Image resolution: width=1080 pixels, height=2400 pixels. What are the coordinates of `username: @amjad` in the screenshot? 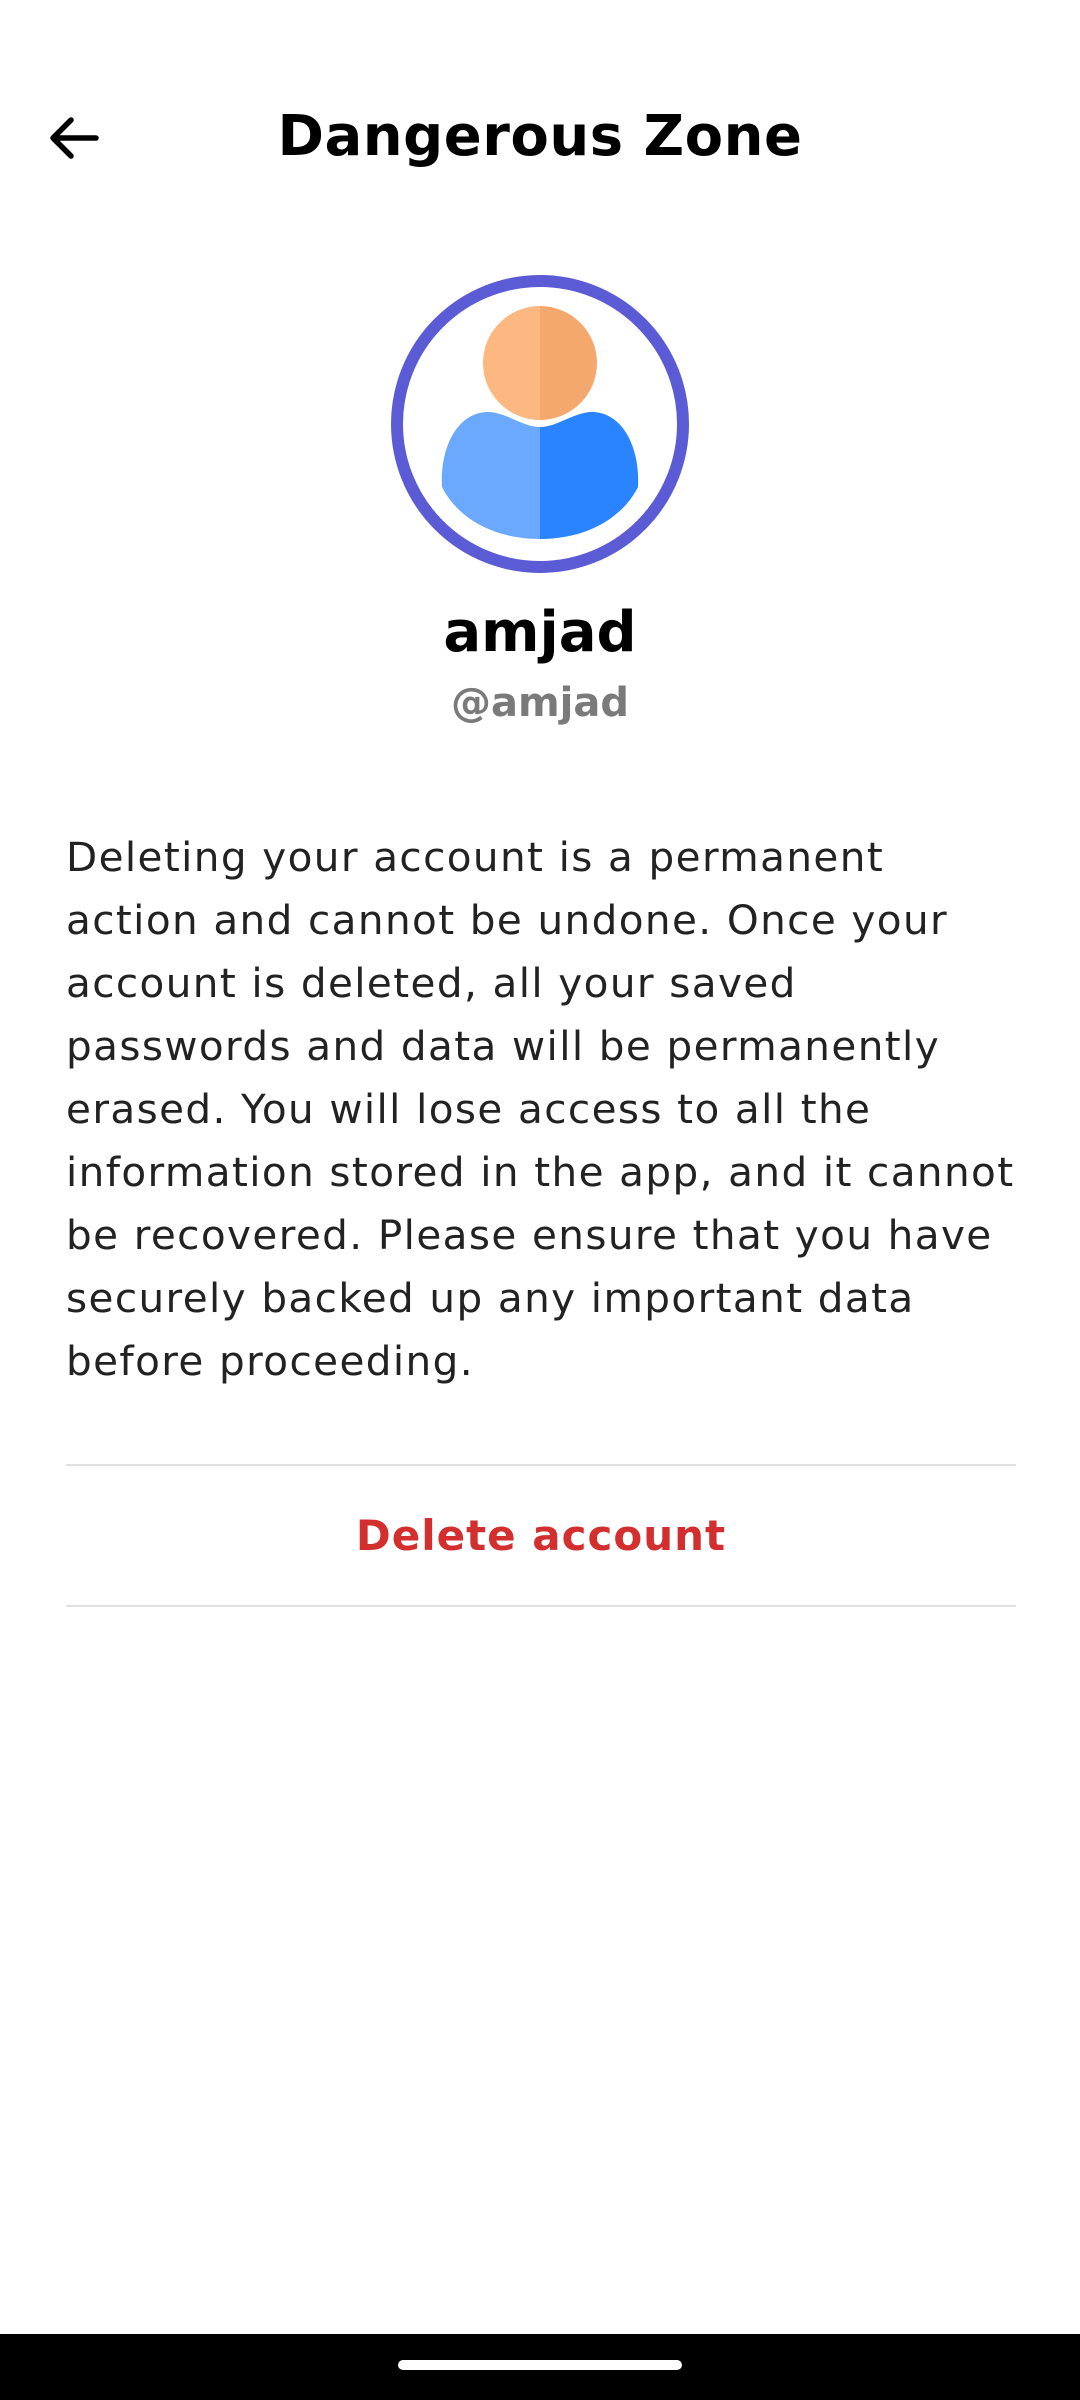 It's located at (539, 703).